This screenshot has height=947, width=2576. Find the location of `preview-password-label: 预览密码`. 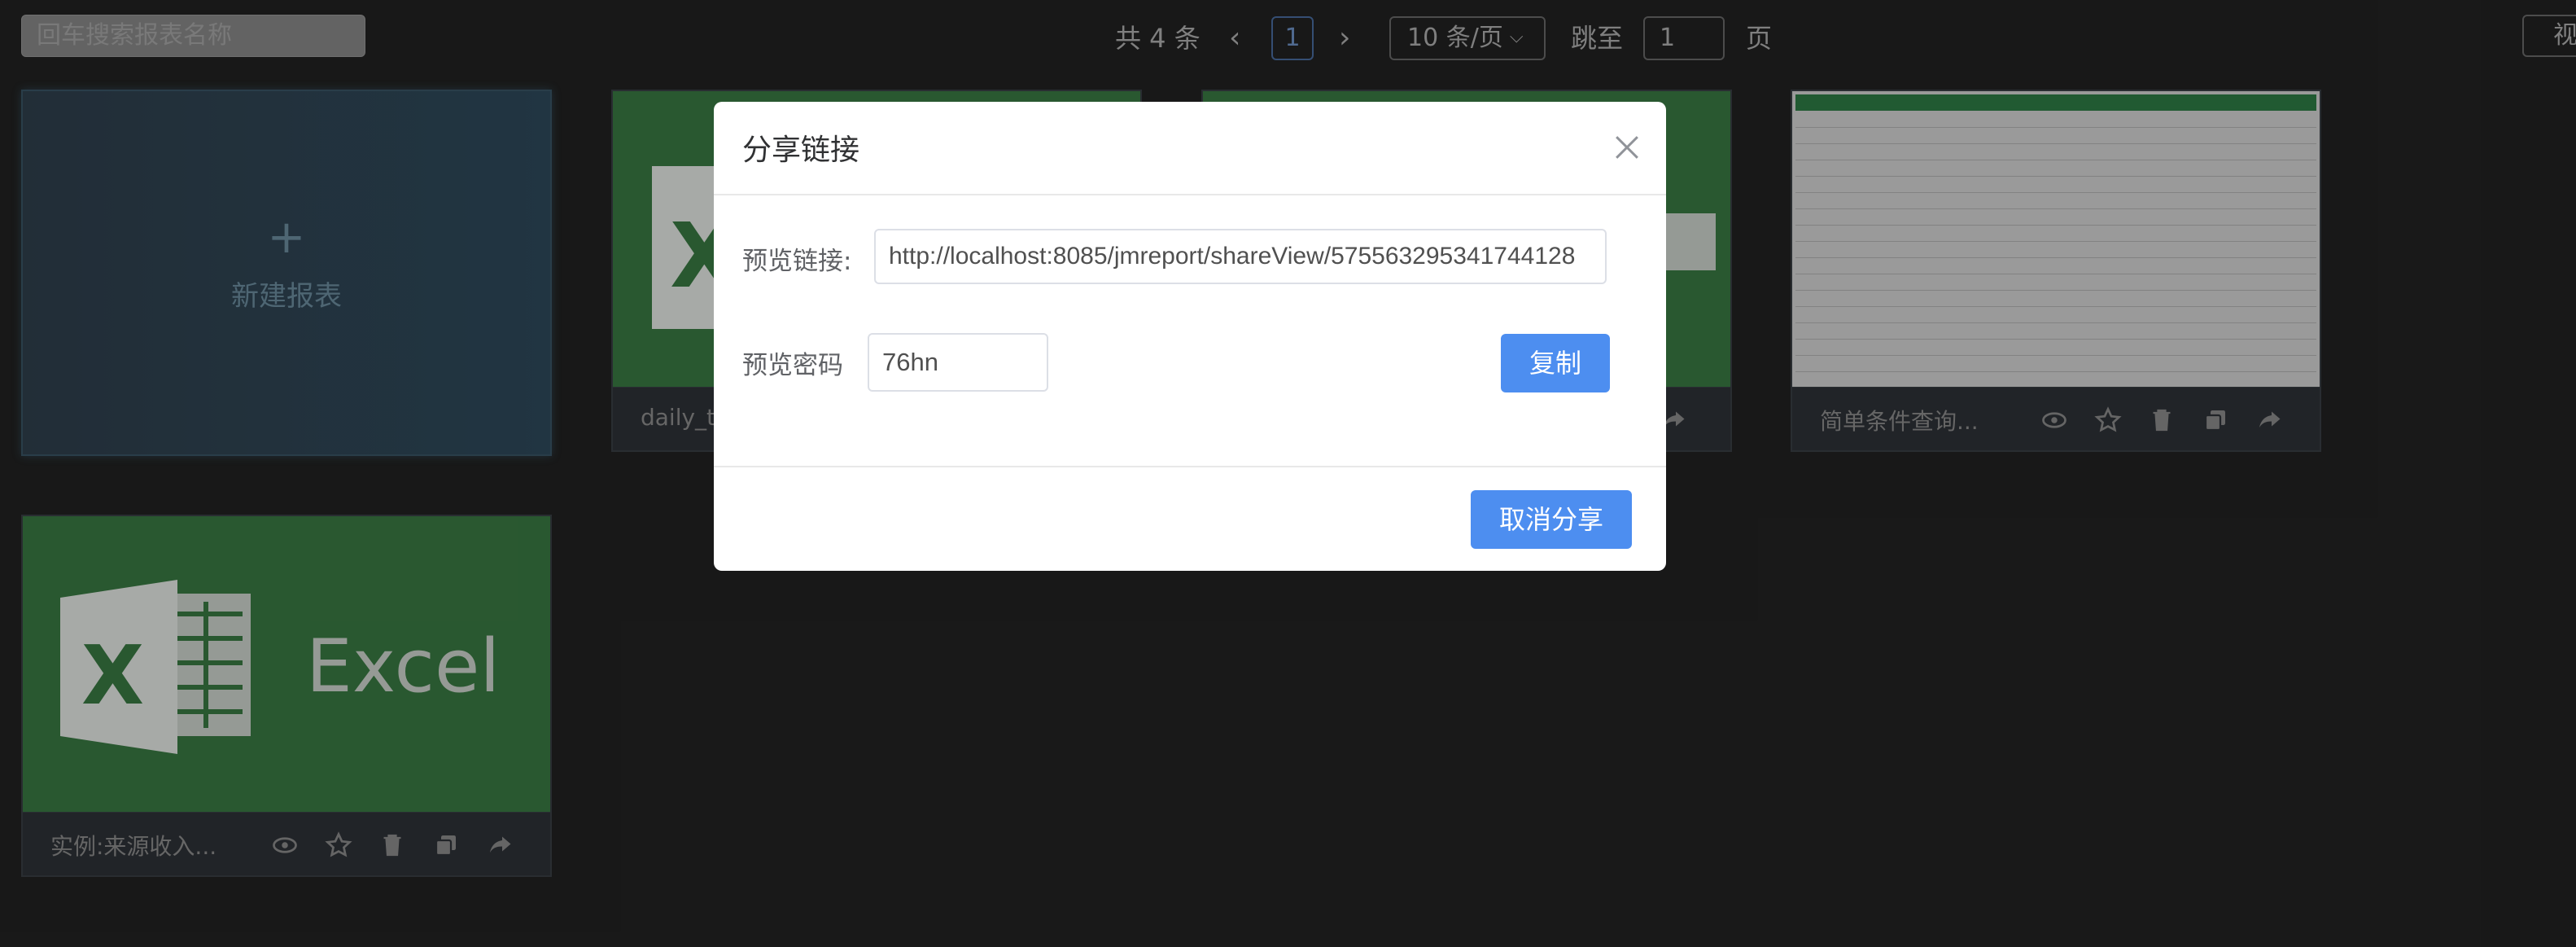

preview-password-label: 预览密码 is located at coordinates (792, 365).